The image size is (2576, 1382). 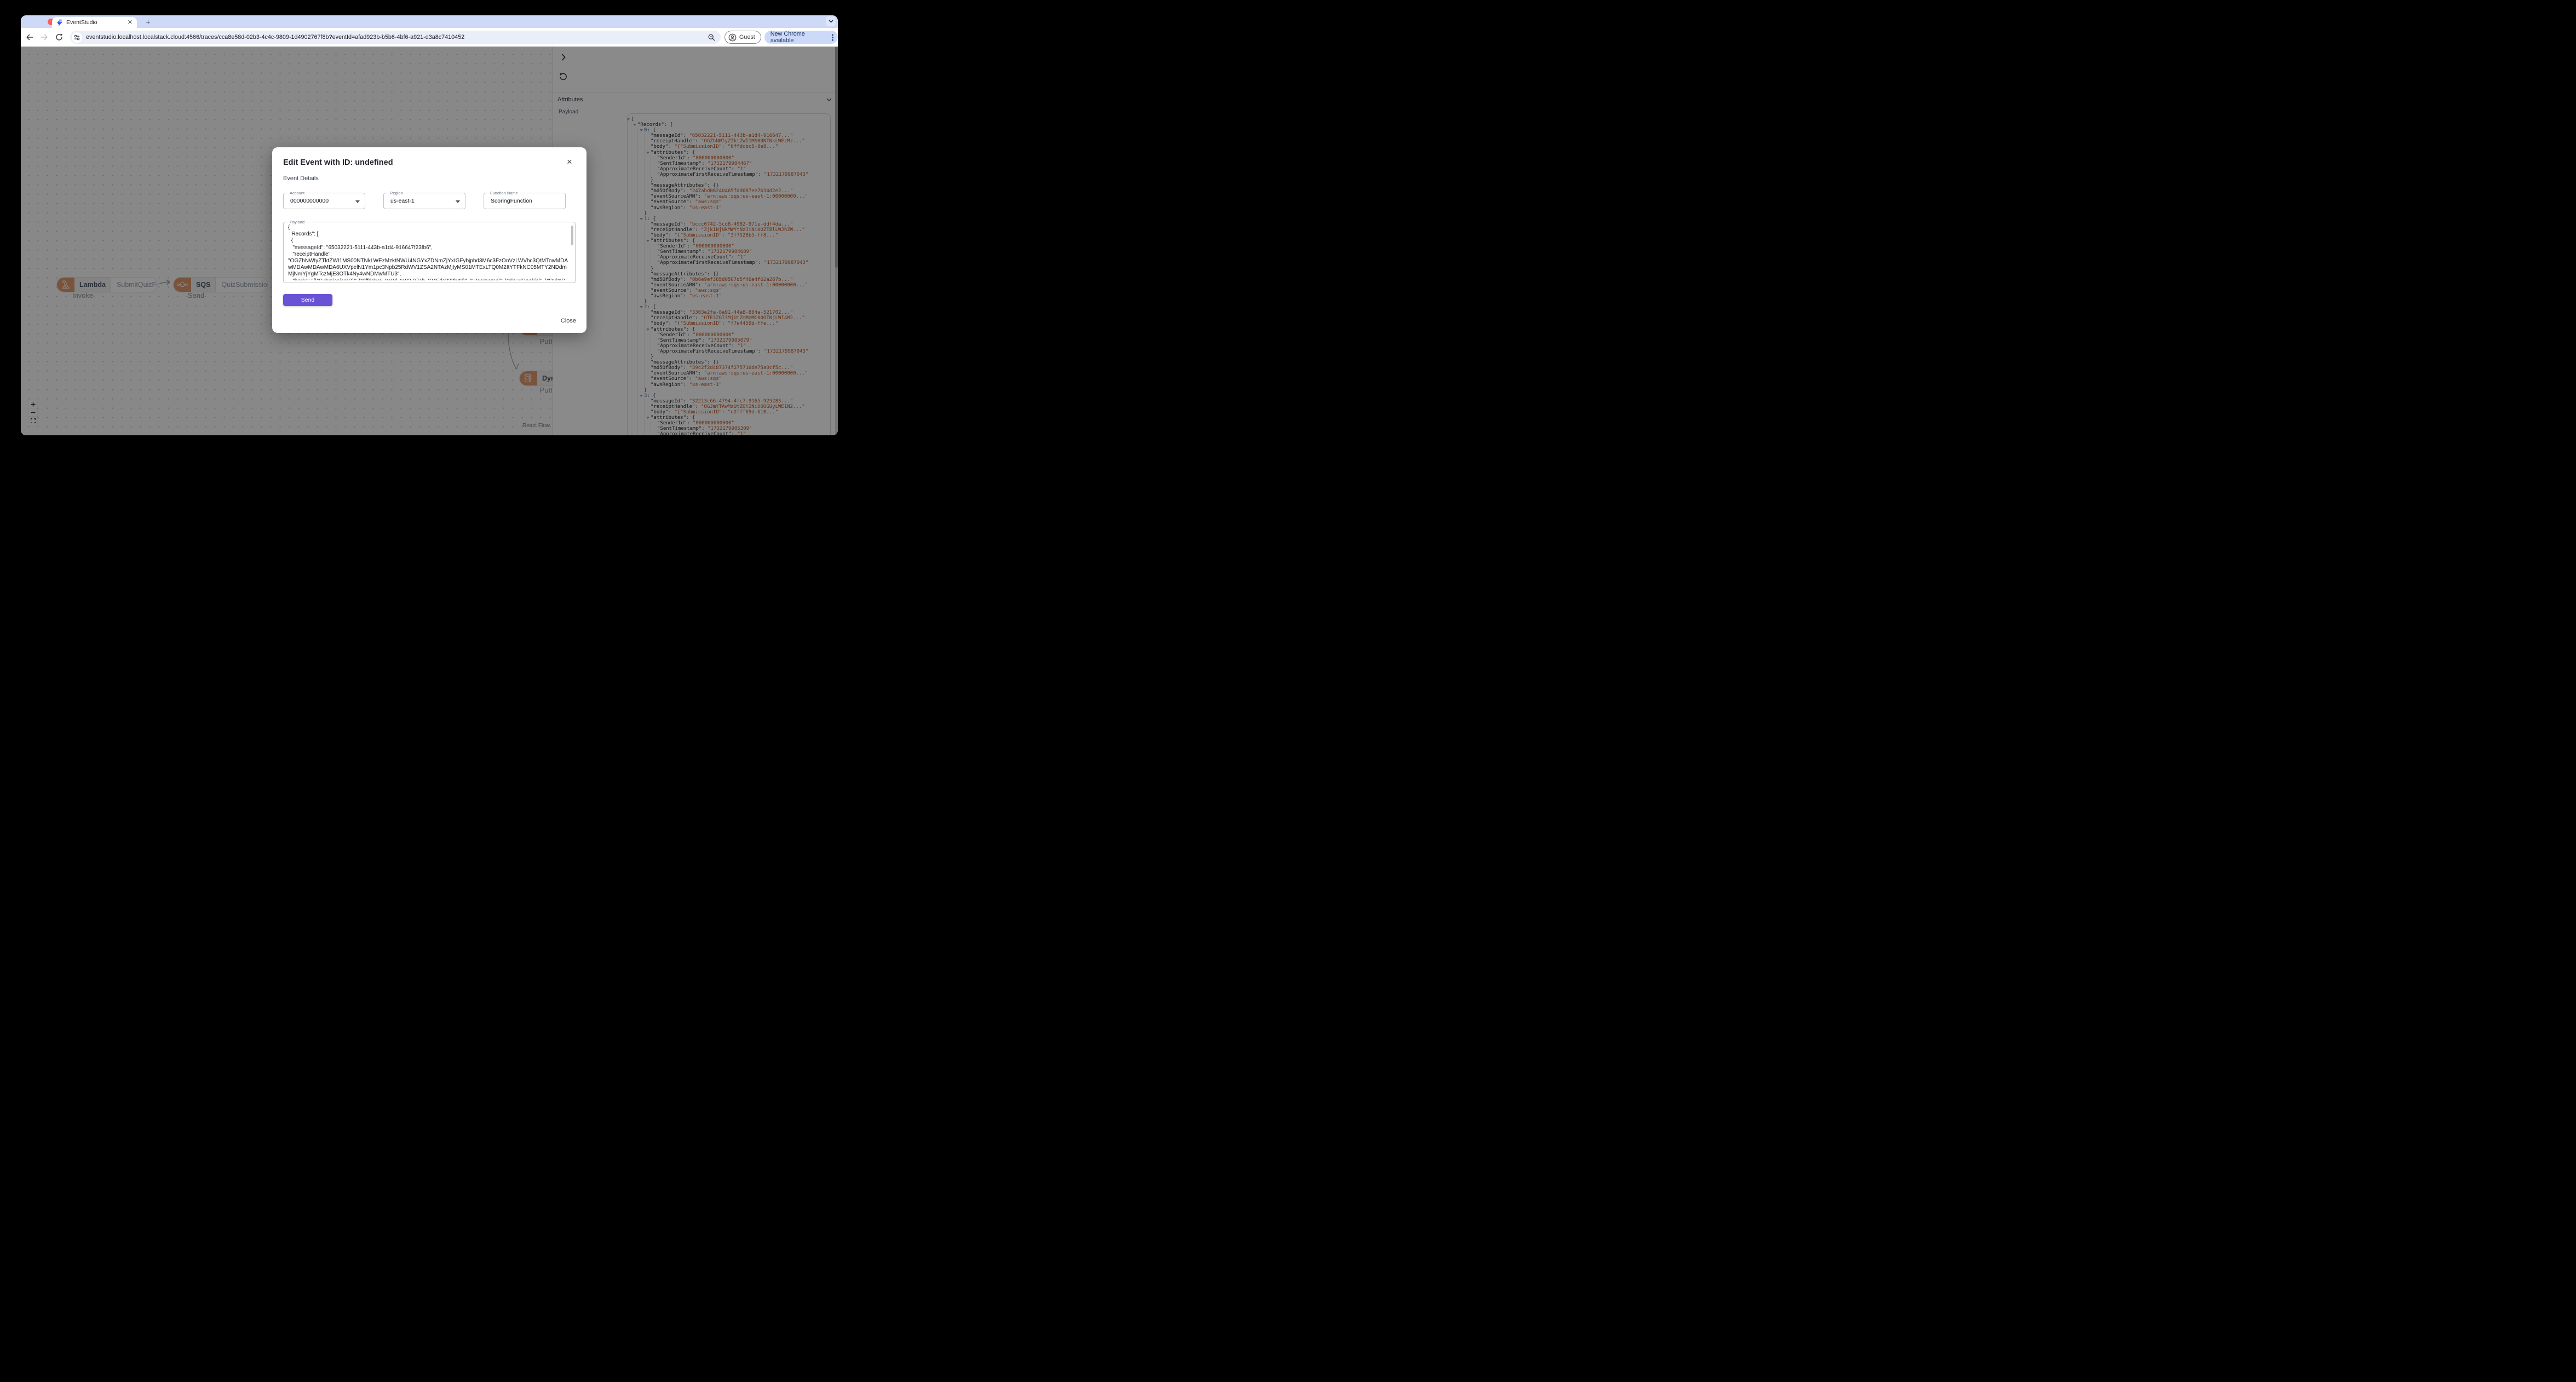 I want to click on reload-button, so click(x=59, y=37).